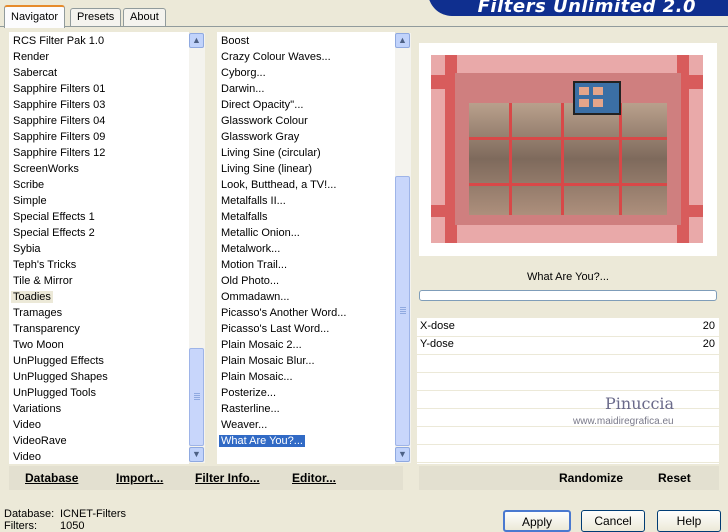 This screenshot has width=728, height=532. Describe the element at coordinates (306, 137) in the screenshot. I see `filter-item: Glasswork Gray` at that location.